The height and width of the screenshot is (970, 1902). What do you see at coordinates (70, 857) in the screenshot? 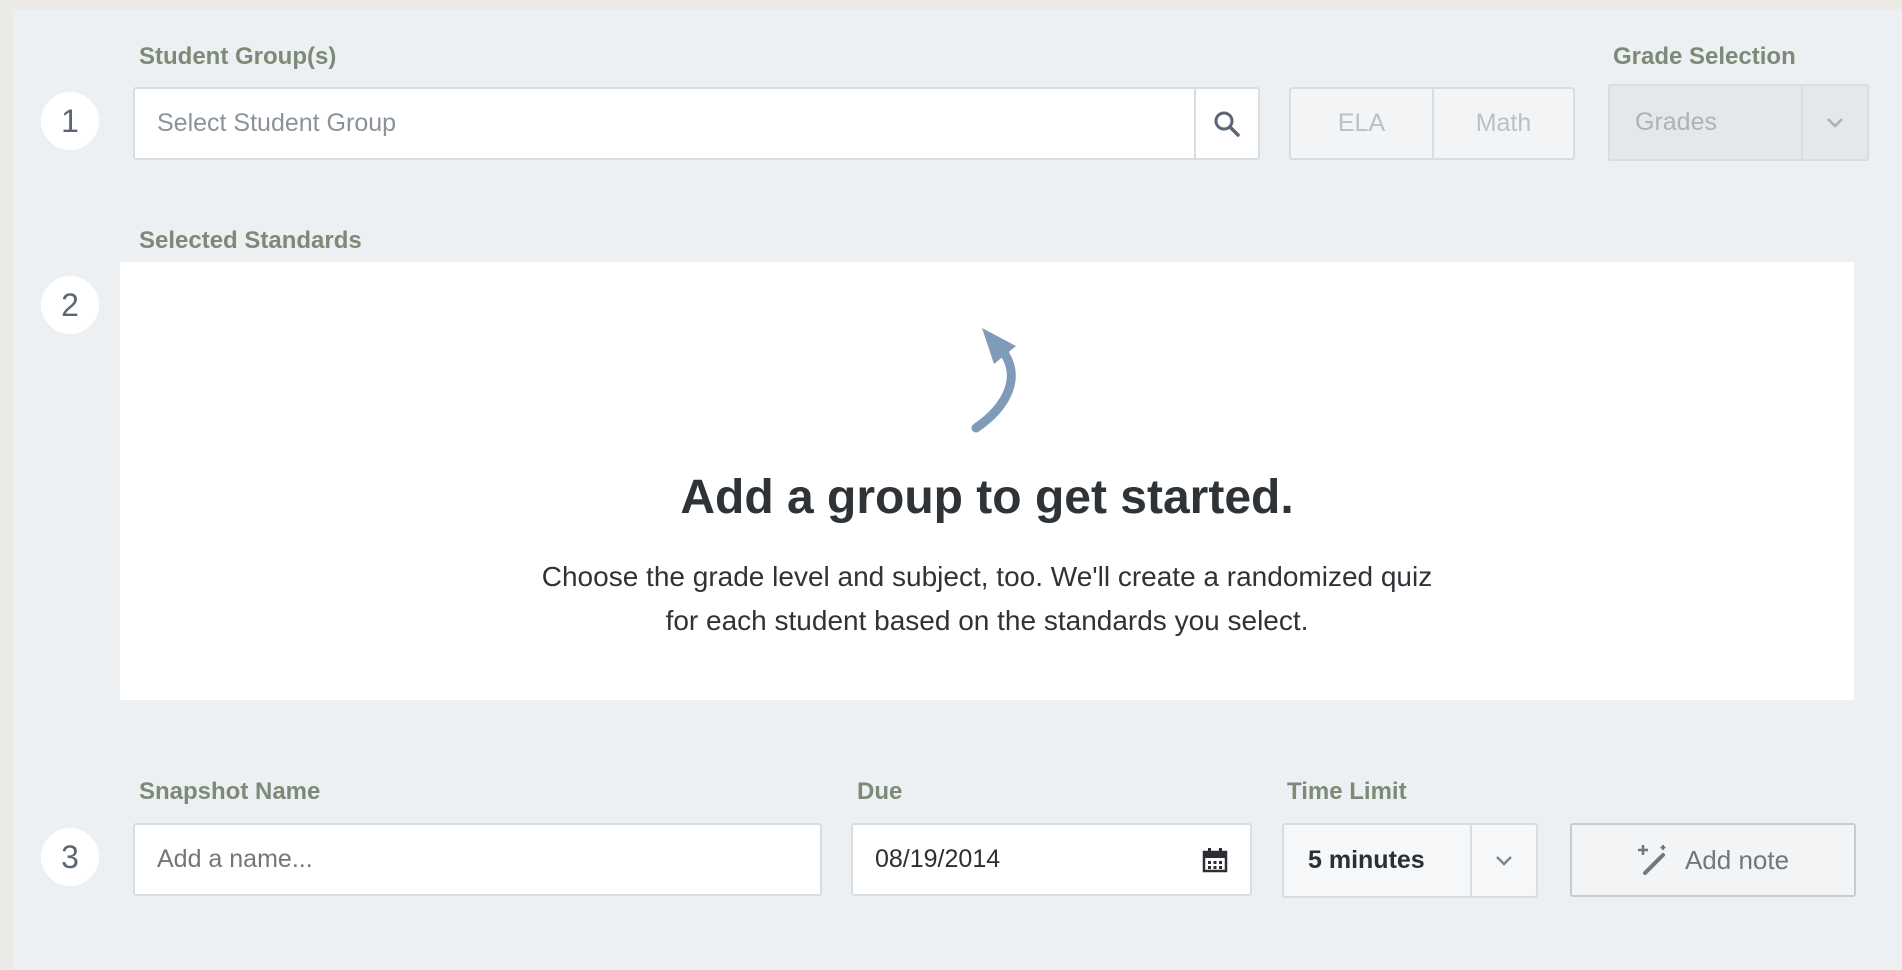
I see `step-number-3: 3` at bounding box center [70, 857].